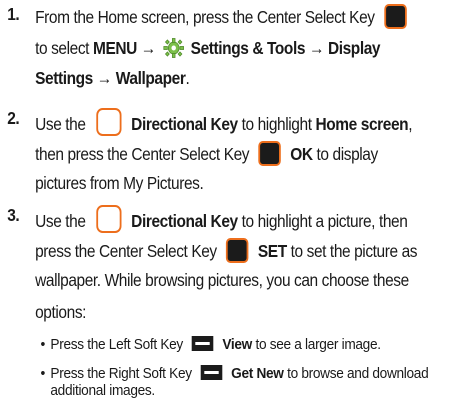 The height and width of the screenshot is (399, 472). I want to click on view-label: View, so click(237, 344).